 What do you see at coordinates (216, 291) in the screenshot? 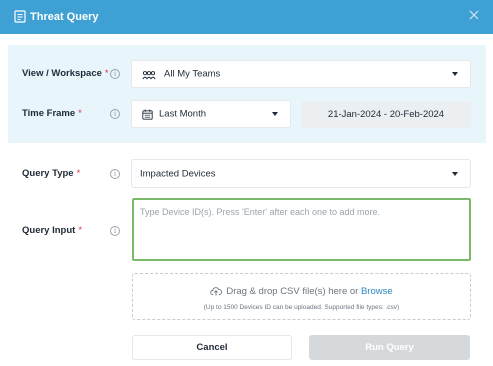
I see `cloud-upload-icon` at bounding box center [216, 291].